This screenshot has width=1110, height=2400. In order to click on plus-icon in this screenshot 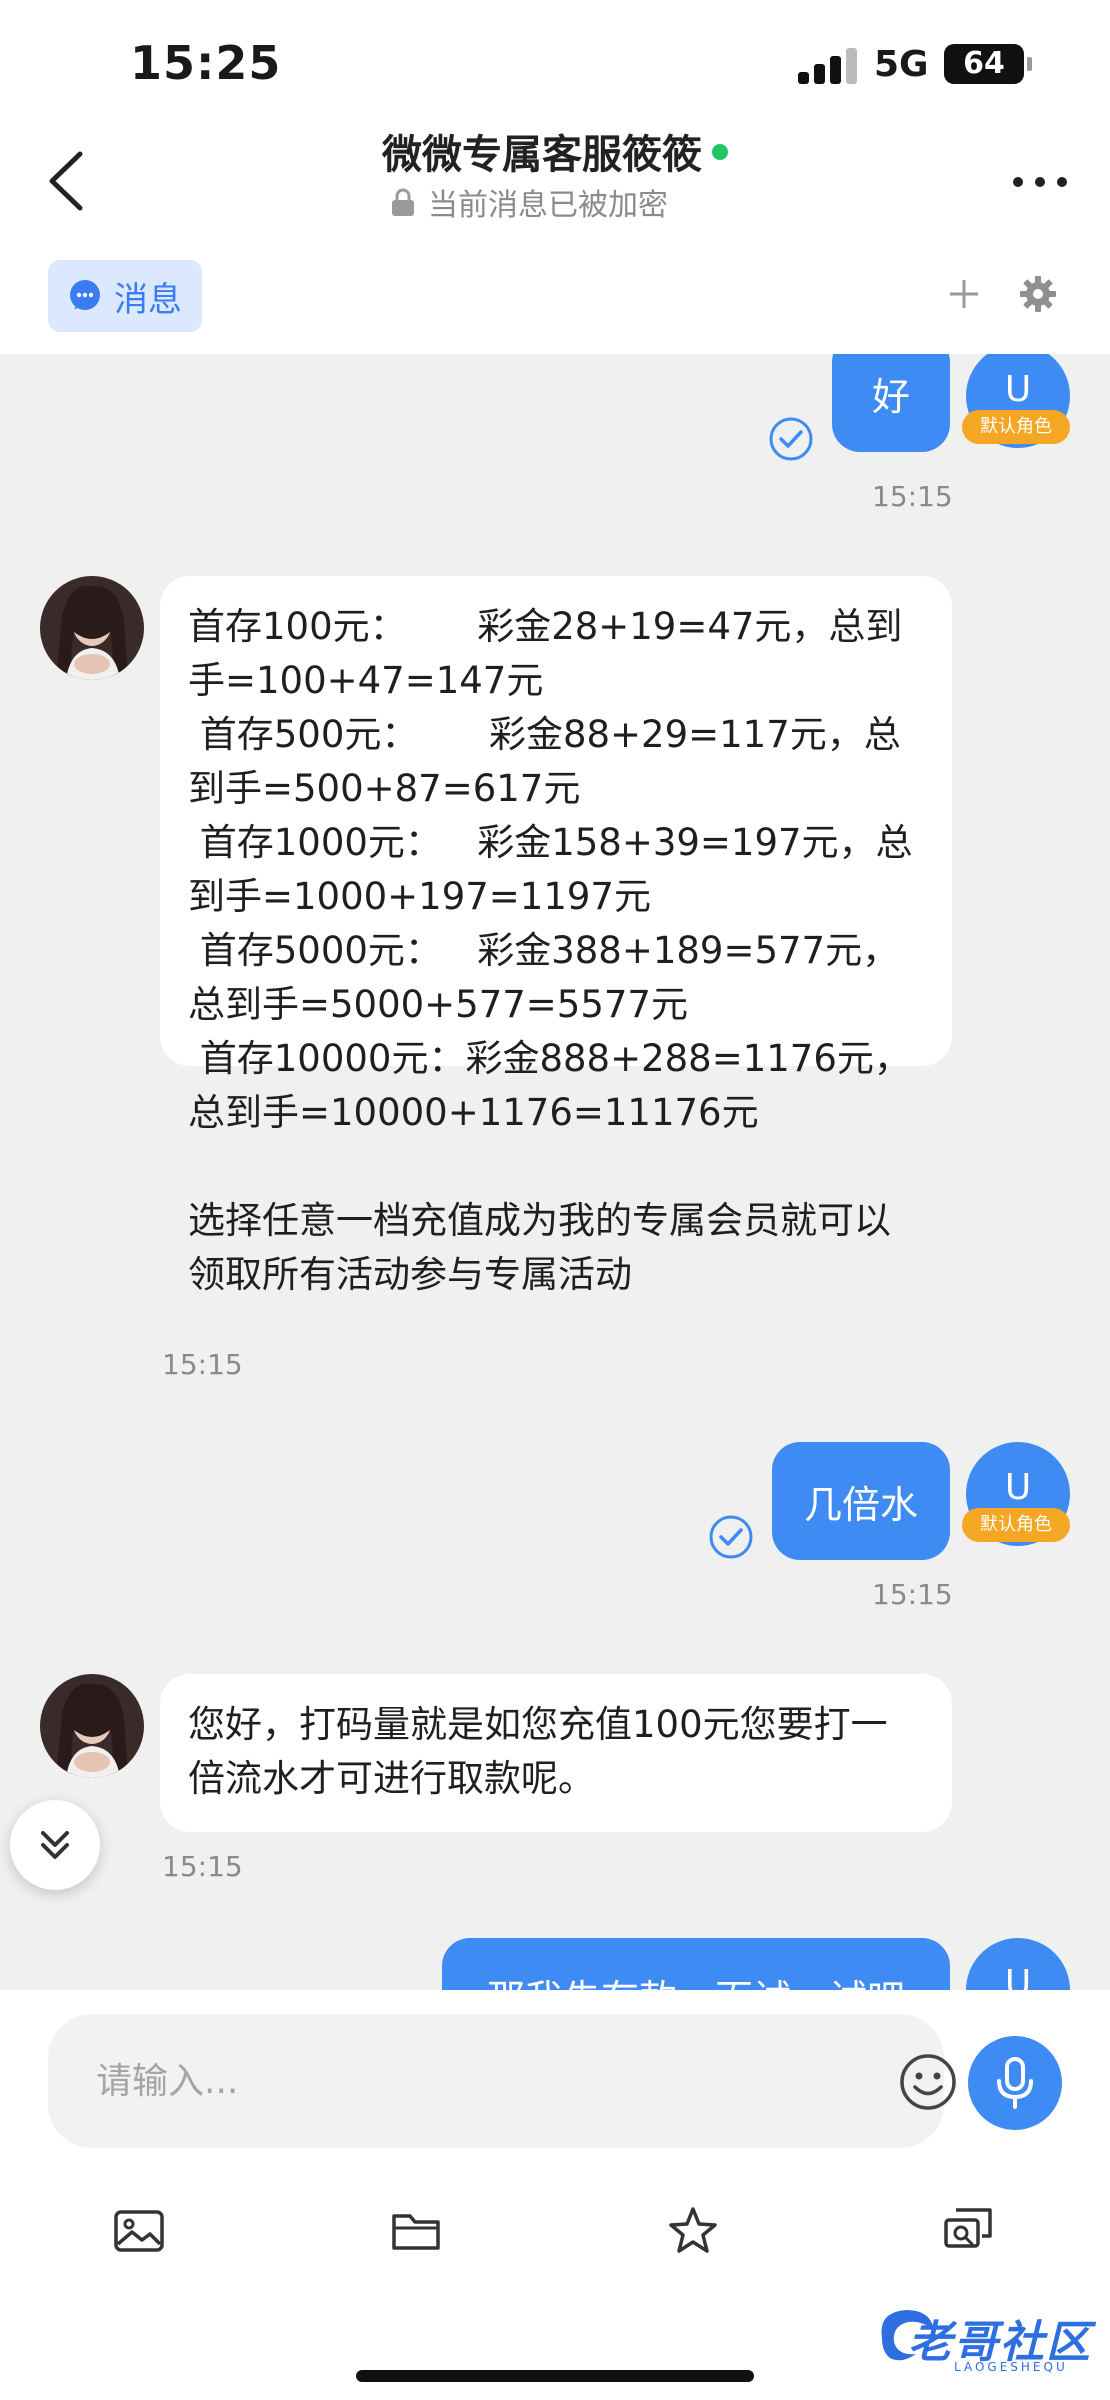, I will do `click(964, 294)`.